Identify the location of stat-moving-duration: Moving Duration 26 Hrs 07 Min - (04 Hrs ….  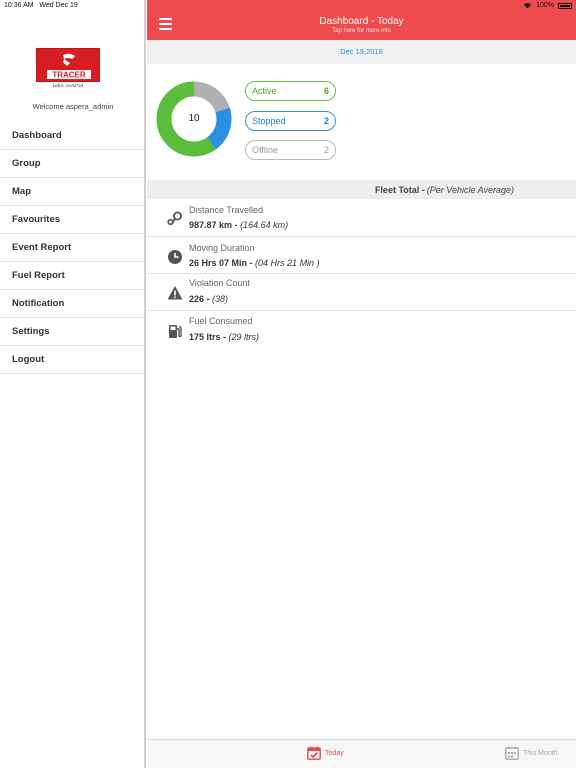
(361, 255).